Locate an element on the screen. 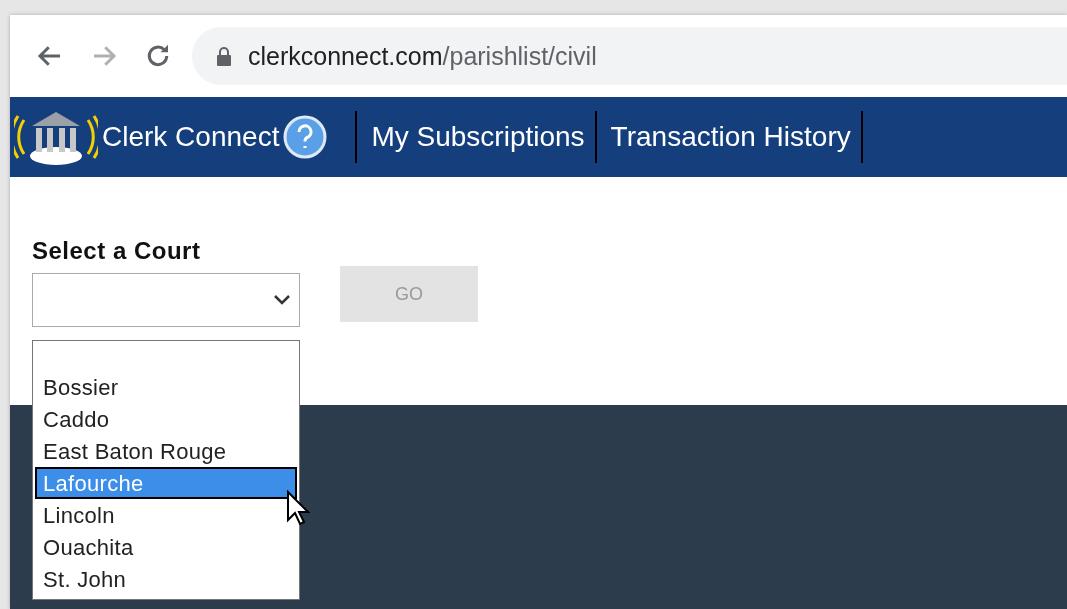  chevron-down-icon is located at coordinates (282, 300).